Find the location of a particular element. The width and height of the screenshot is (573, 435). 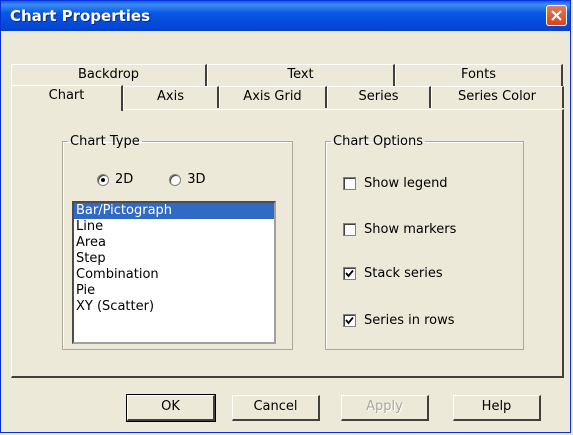

show-legend-box is located at coordinates (349, 183).